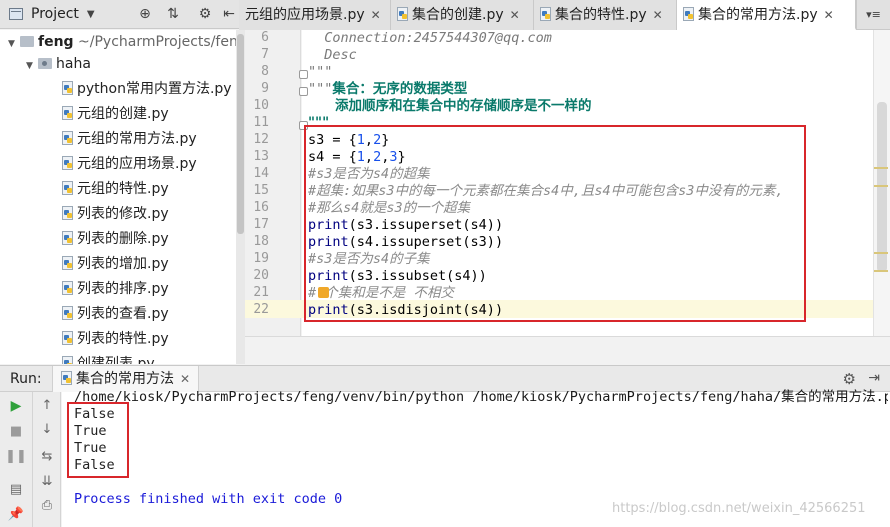 Image resolution: width=890 pixels, height=527 pixels. I want to click on pin-icon: 📌, so click(16, 515).